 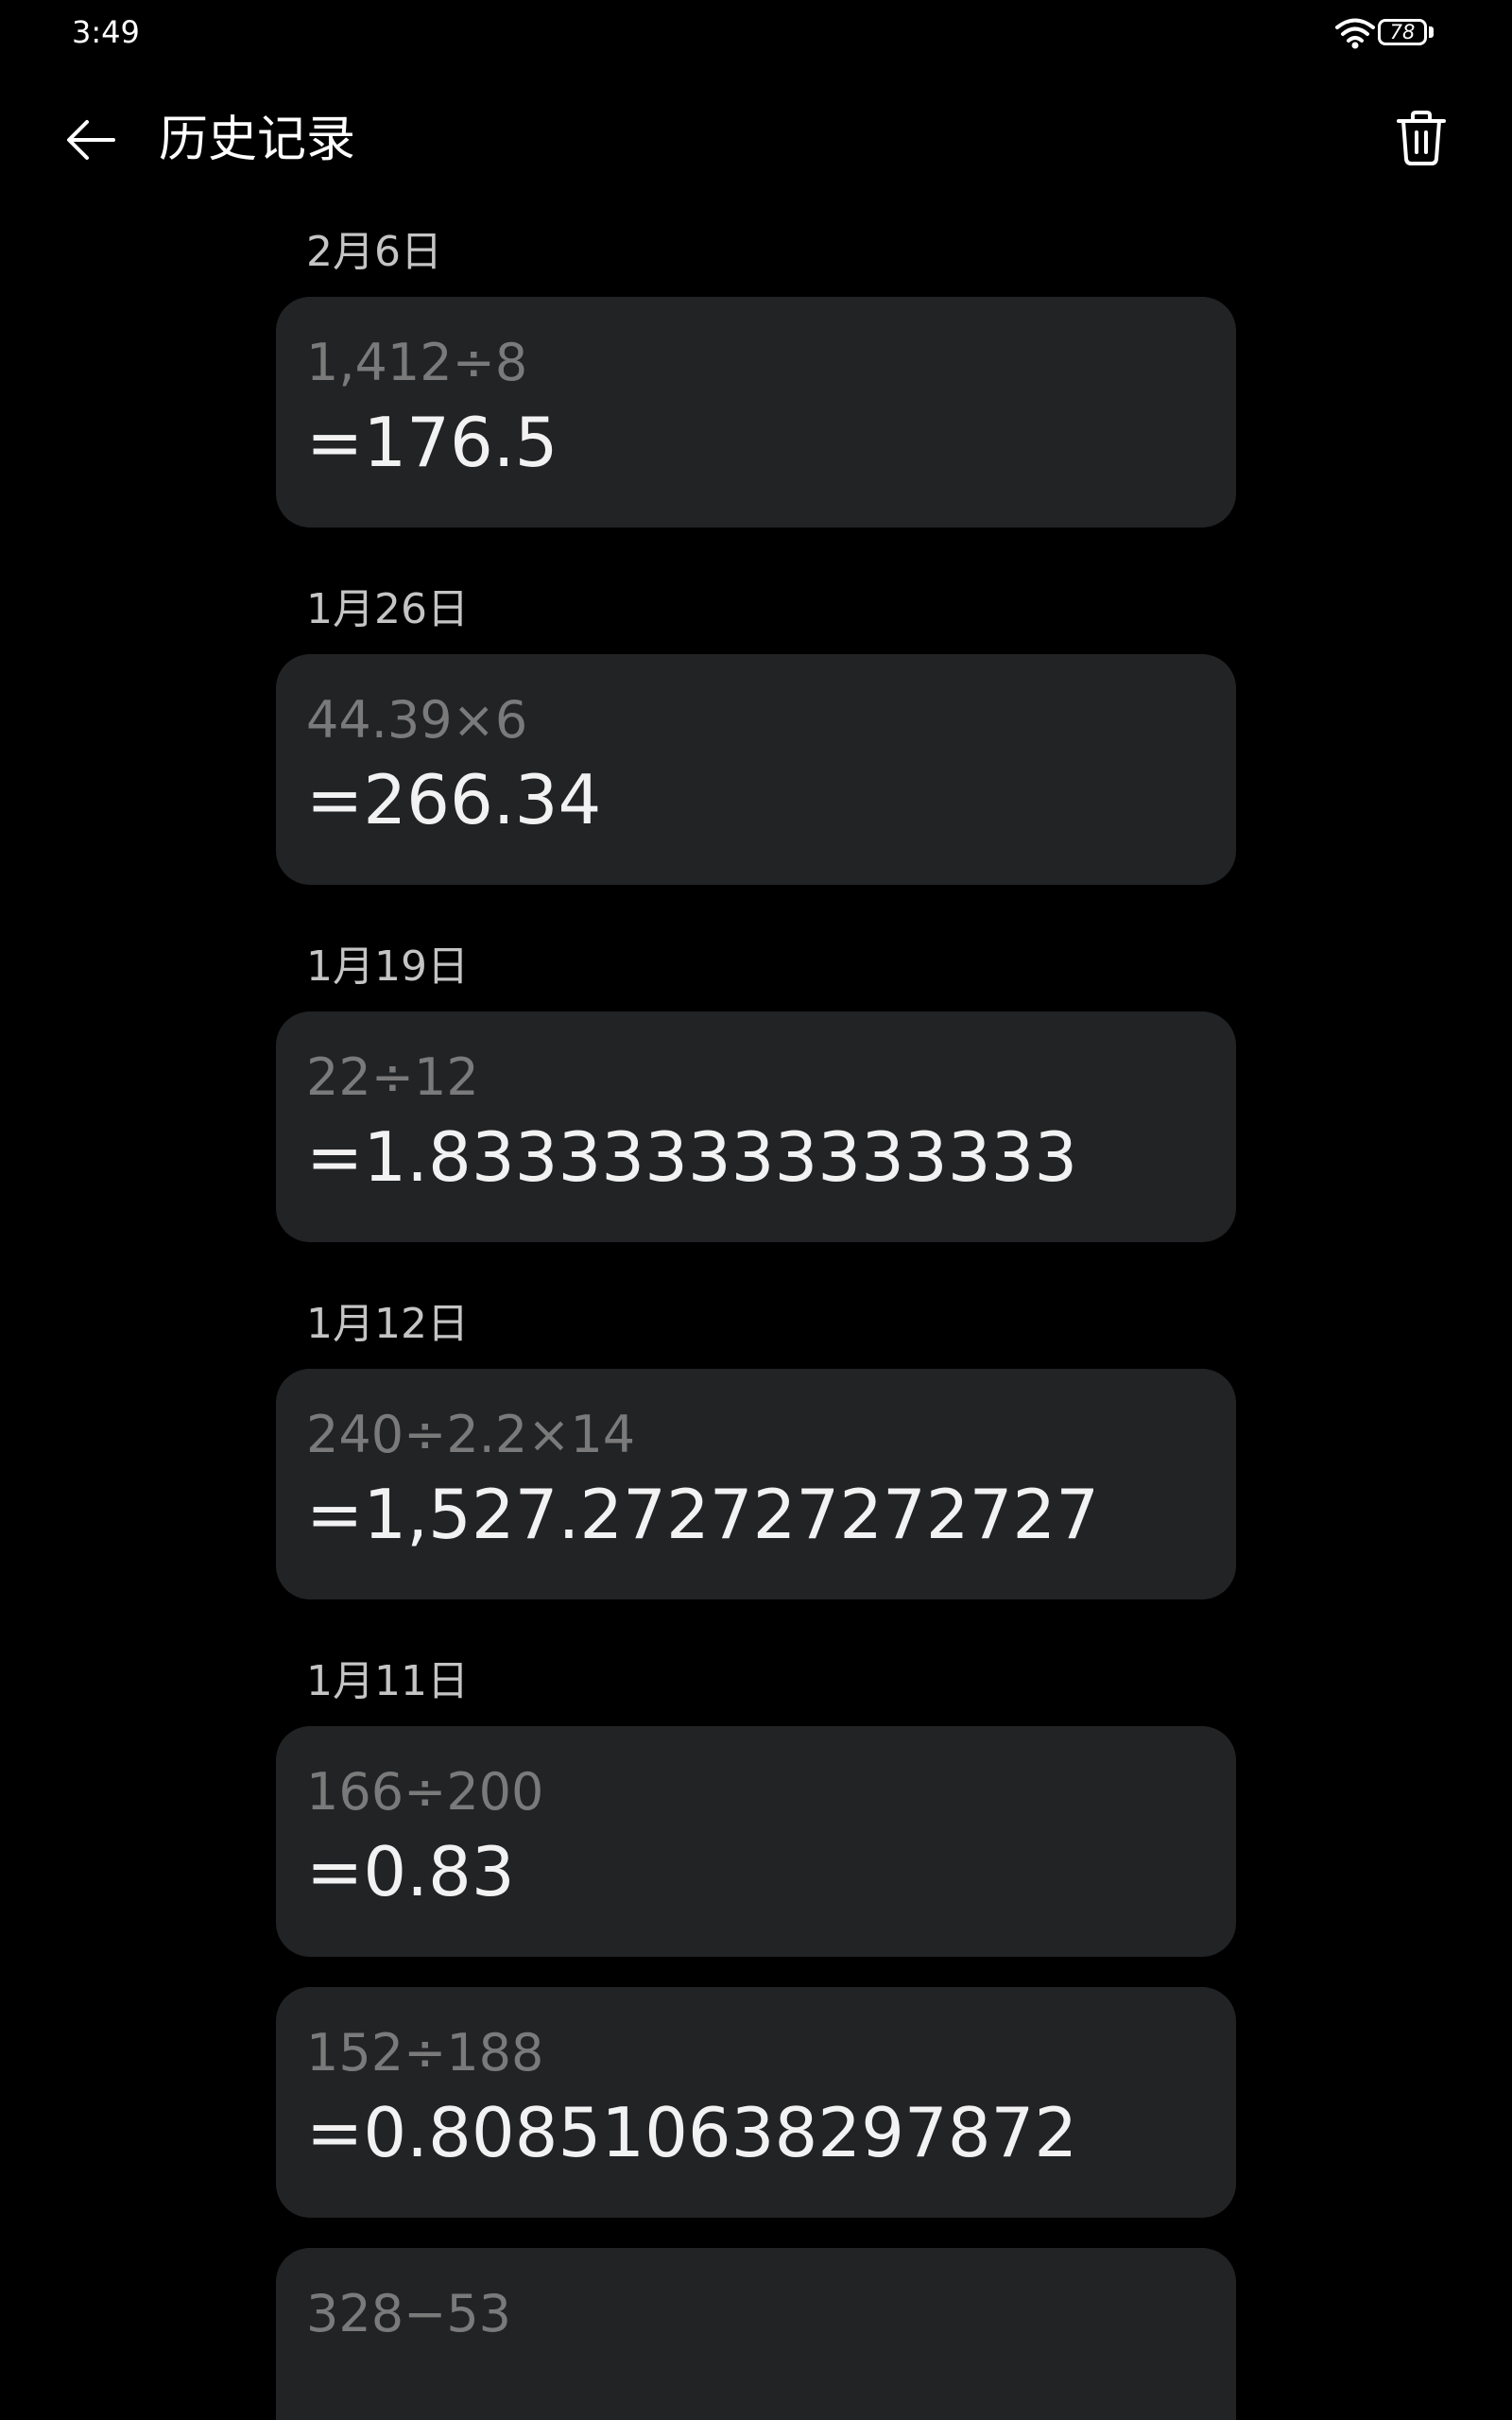 What do you see at coordinates (417, 720) in the screenshot?
I see `record-expression: 44.39×6` at bounding box center [417, 720].